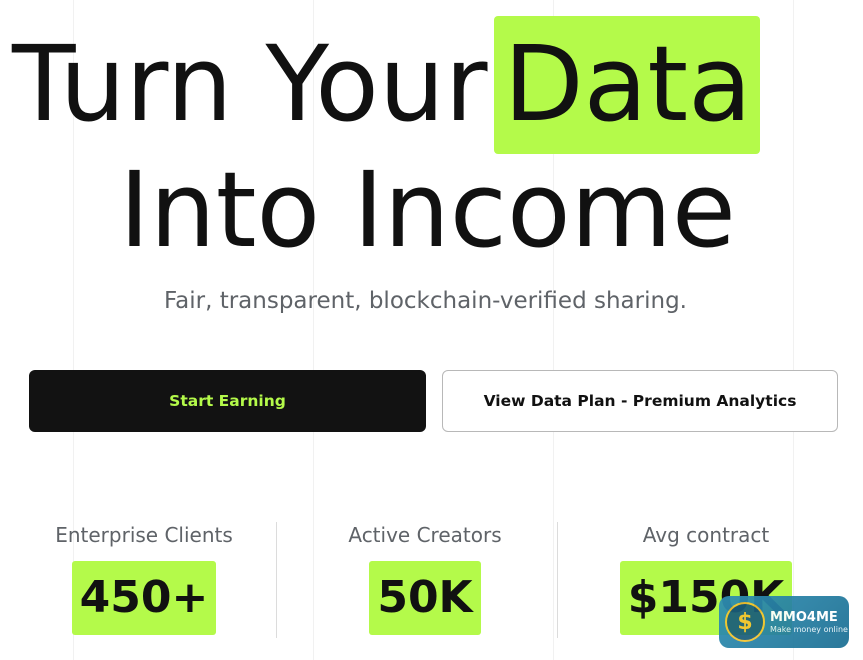  What do you see at coordinates (144, 598) in the screenshot?
I see `stat-value: 450+` at bounding box center [144, 598].